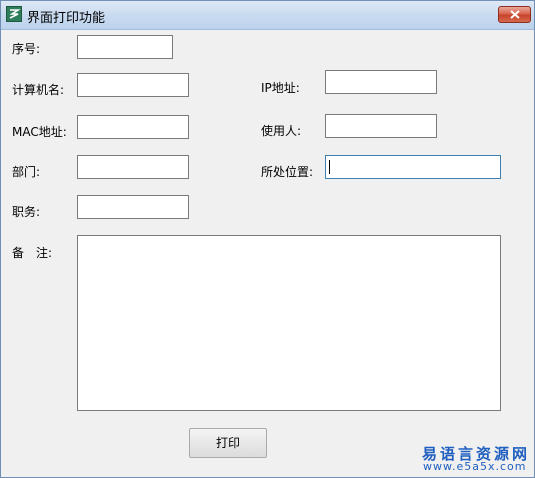  I want to click on computer-name-label: 计算机名:, so click(38, 90).